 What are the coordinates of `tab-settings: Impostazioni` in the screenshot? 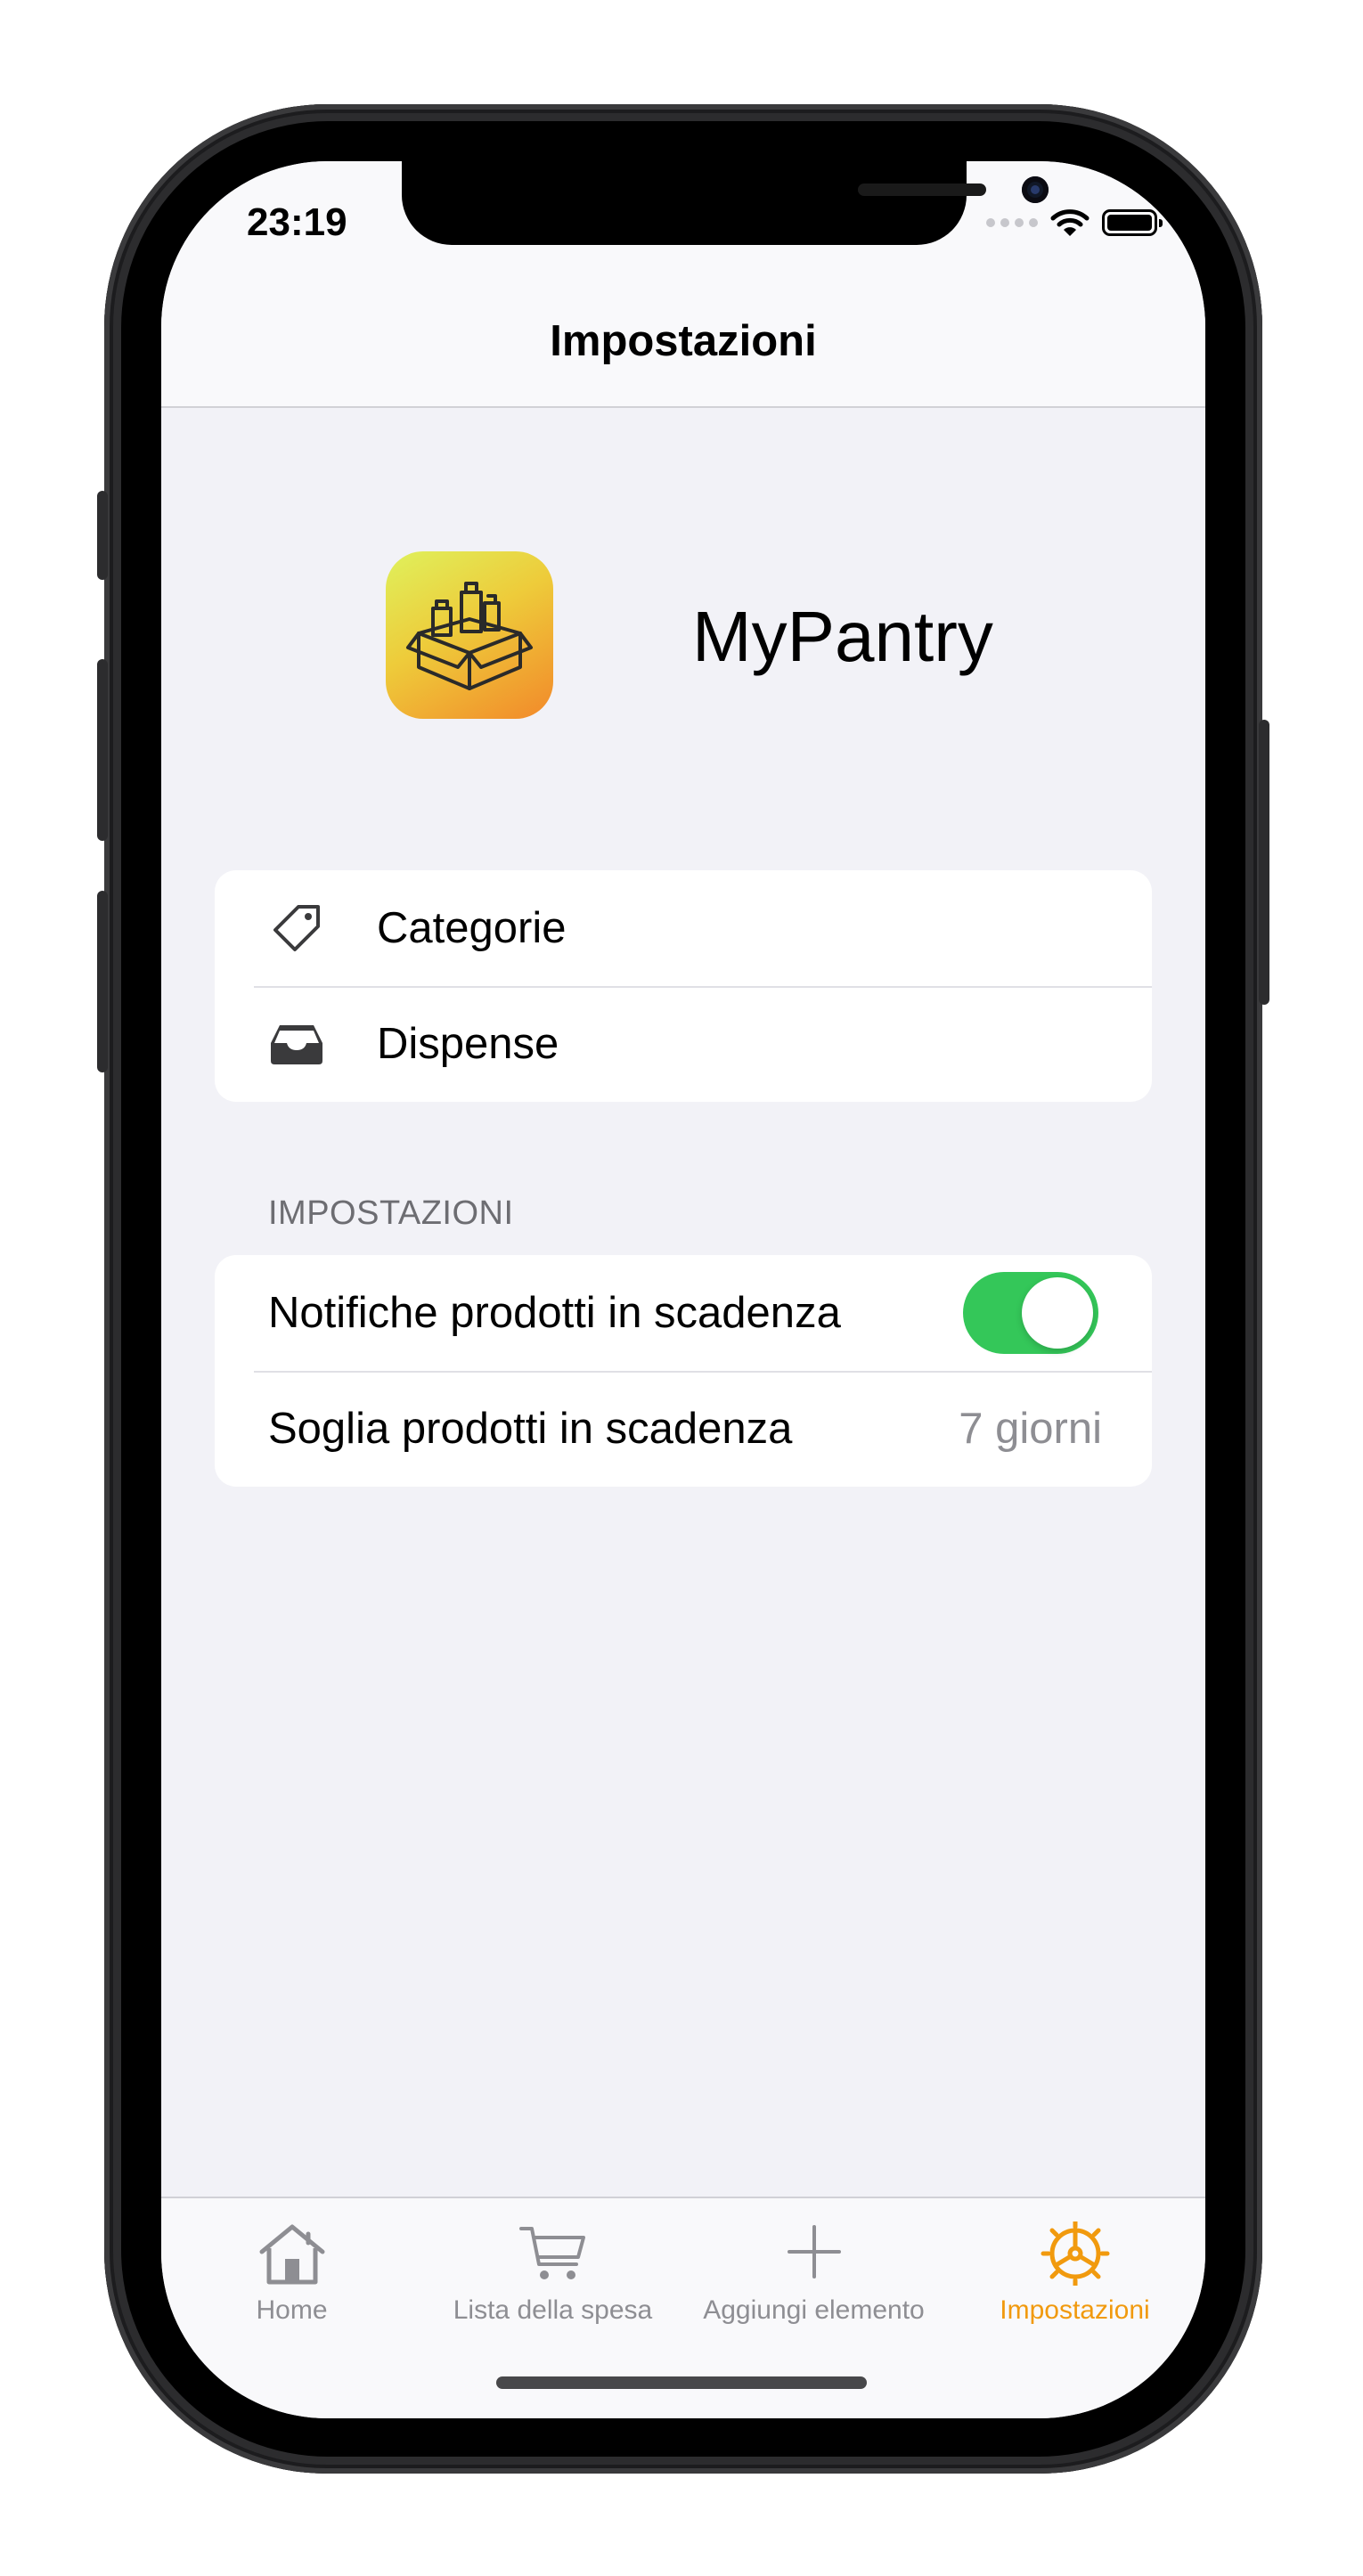 It's located at (1074, 2265).